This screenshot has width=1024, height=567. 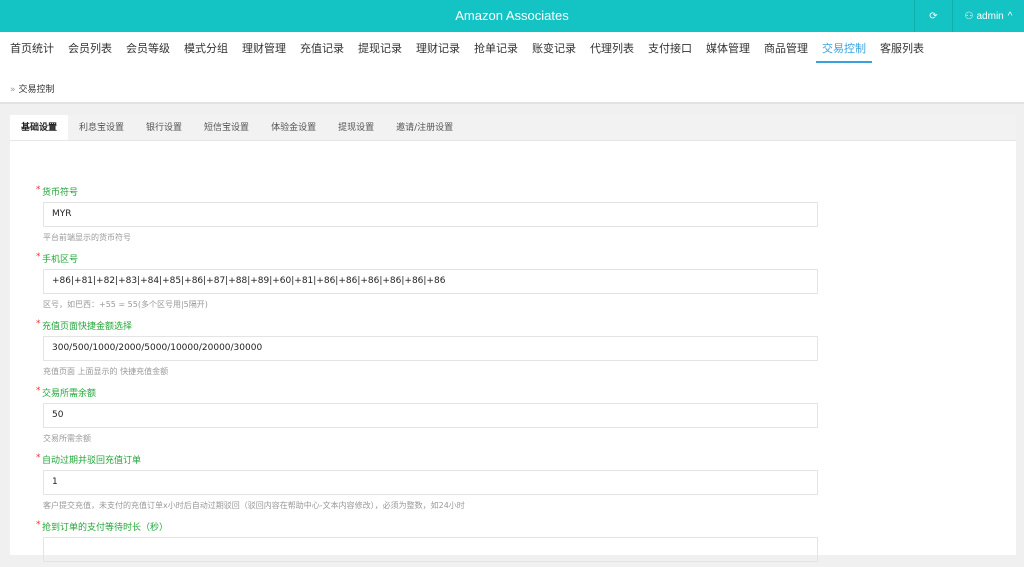 What do you see at coordinates (513, 128) in the screenshot?
I see `settings-tabs: 基础设置 利息宝设置 银行设置 短信宝设置 体验金设置 提现设置 邀请/注册设置` at bounding box center [513, 128].